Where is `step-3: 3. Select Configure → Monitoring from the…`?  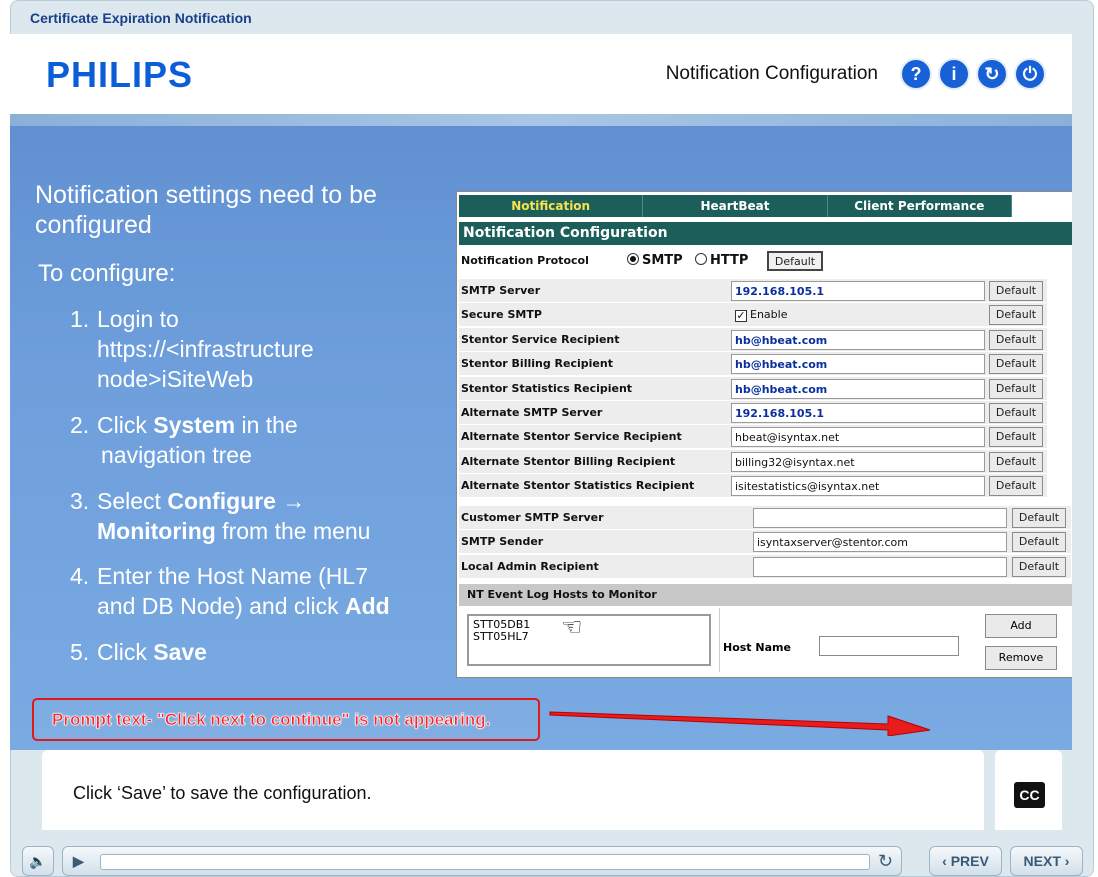 step-3: 3. Select Configure → Monitoring from the… is located at coordinates (220, 516).